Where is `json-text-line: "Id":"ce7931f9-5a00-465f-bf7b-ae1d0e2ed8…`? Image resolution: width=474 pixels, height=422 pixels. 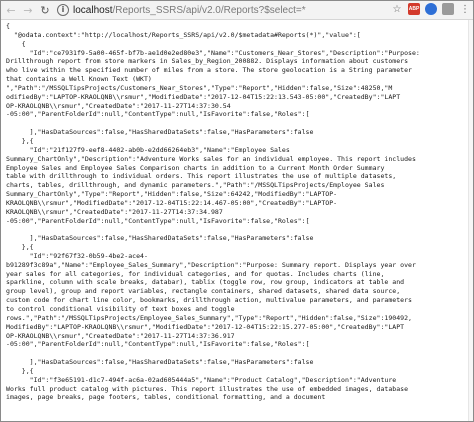 json-text-line: "Id":"ce7931f9-5a00-465f-bf7b-ae1d0e2ed8… is located at coordinates (213, 52).